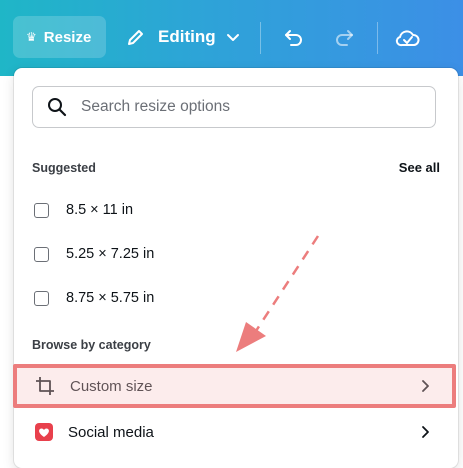  Describe the element at coordinates (91, 345) in the screenshot. I see `browse-heading: Browse by category` at that location.